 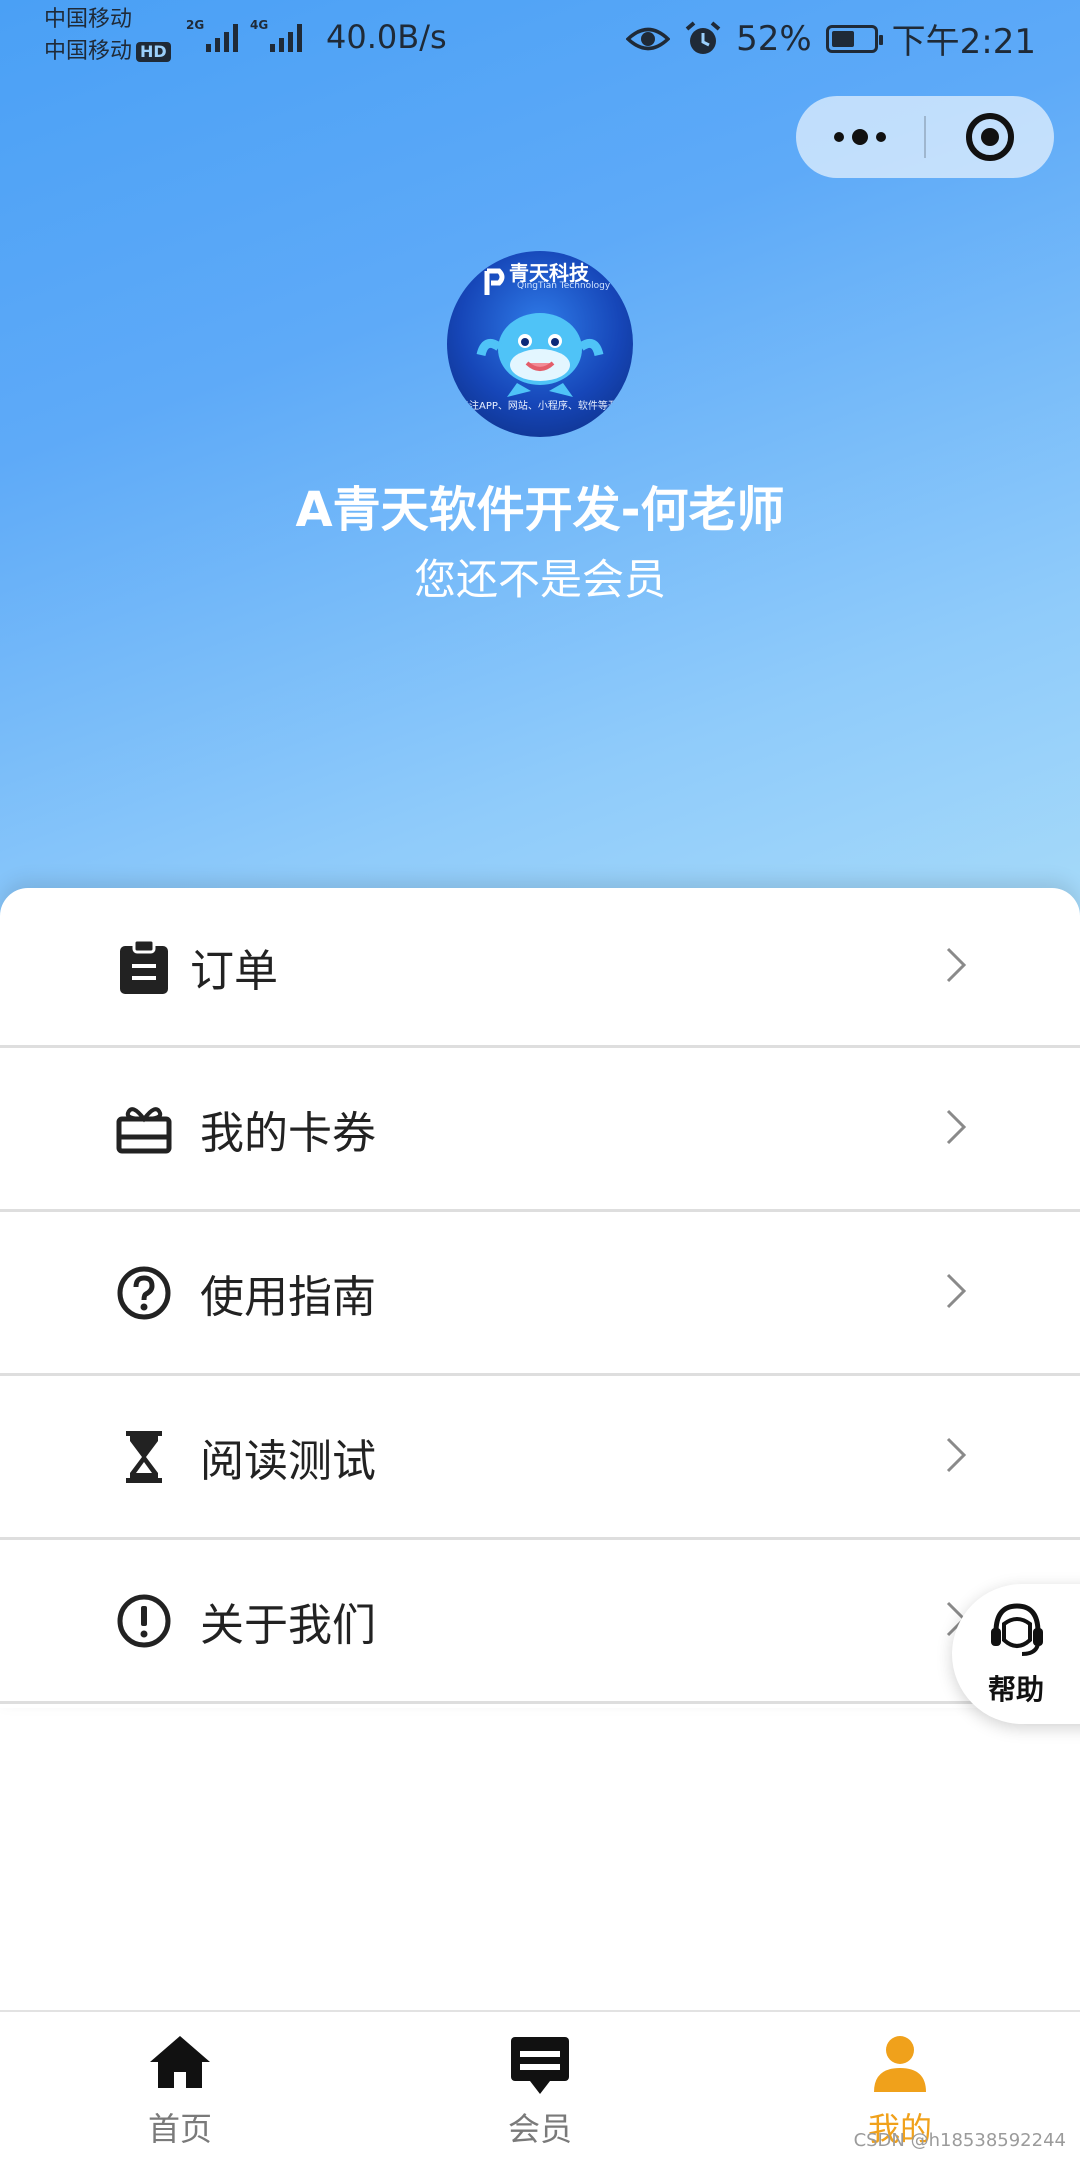 I want to click on clipboard-icon, so click(x=144, y=967).